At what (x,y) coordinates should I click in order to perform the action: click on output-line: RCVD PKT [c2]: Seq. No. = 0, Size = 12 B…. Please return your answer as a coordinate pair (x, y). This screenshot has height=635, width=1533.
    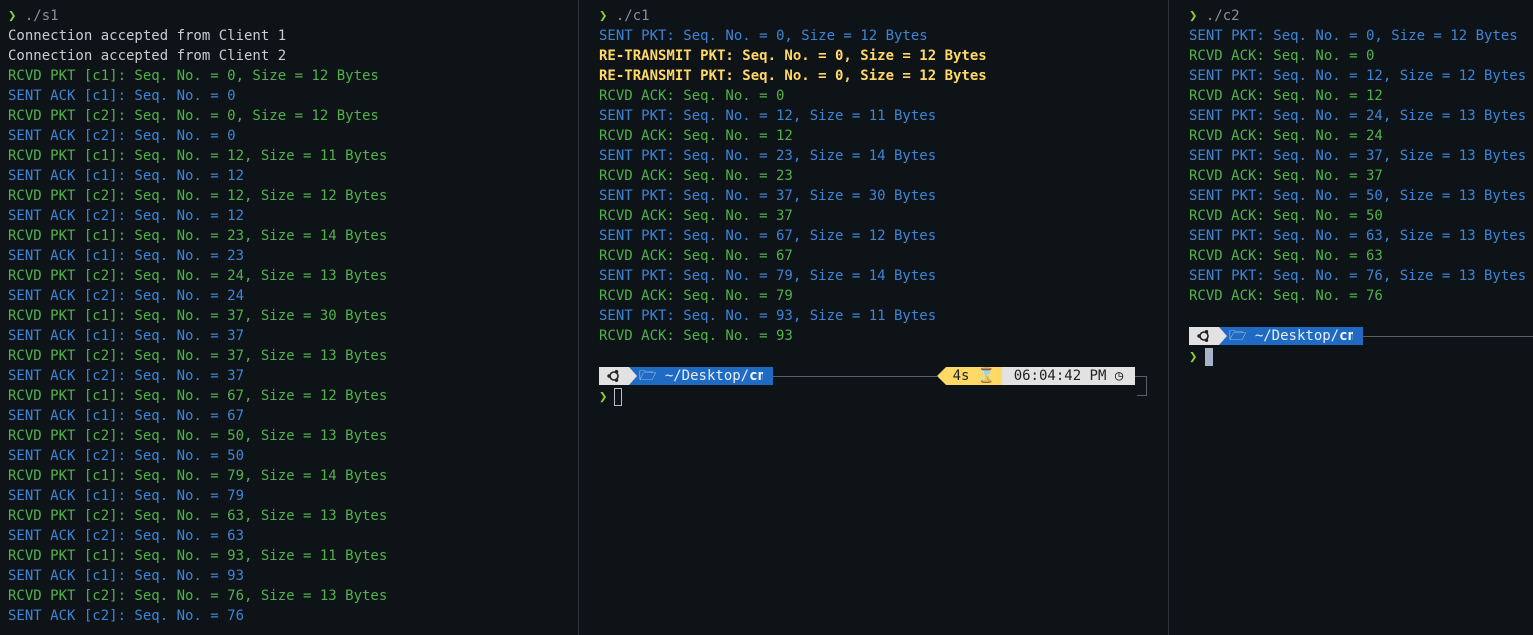
    Looking at the image, I should click on (193, 116).